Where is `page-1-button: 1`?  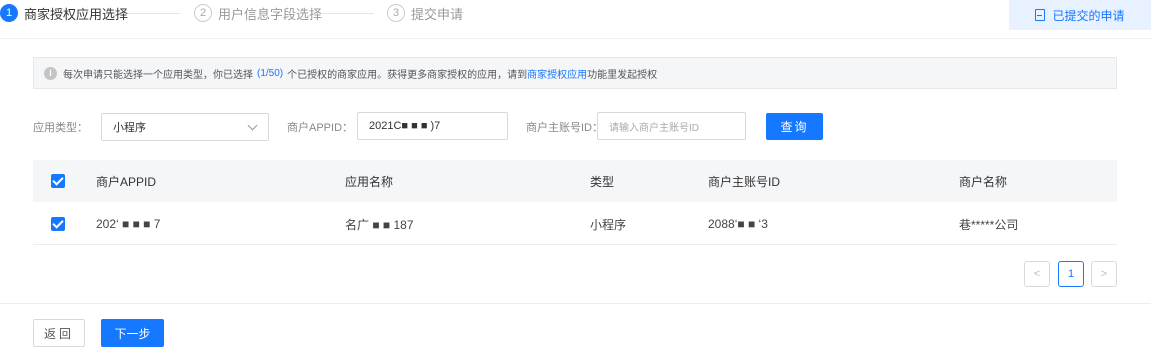
page-1-button: 1 is located at coordinates (1071, 274).